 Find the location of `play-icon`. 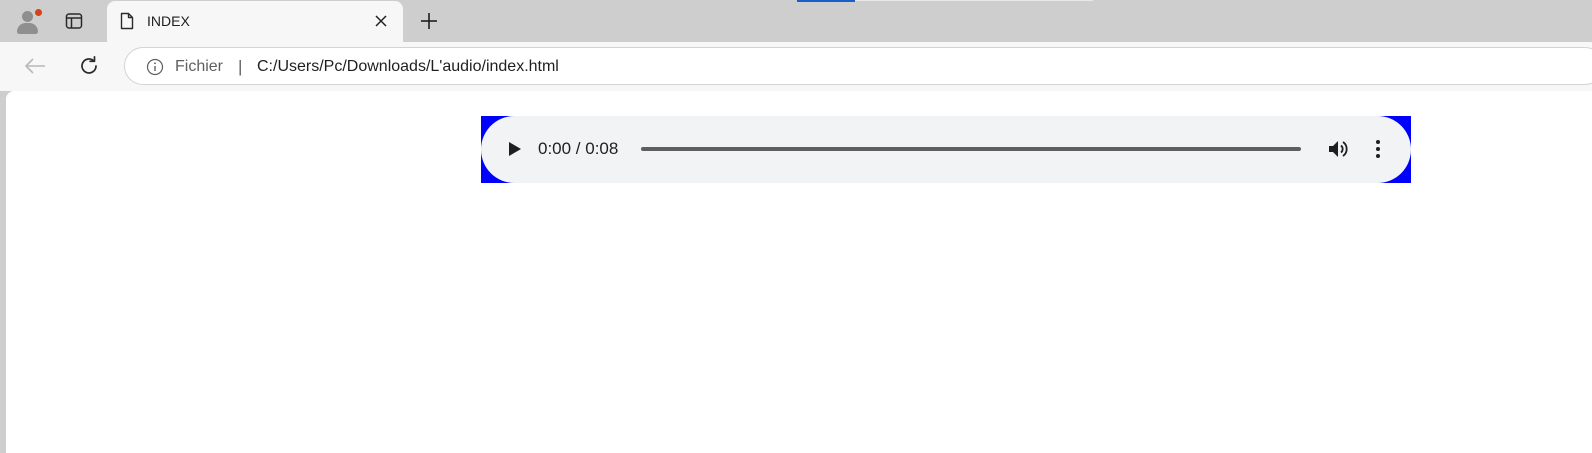

play-icon is located at coordinates (515, 149).